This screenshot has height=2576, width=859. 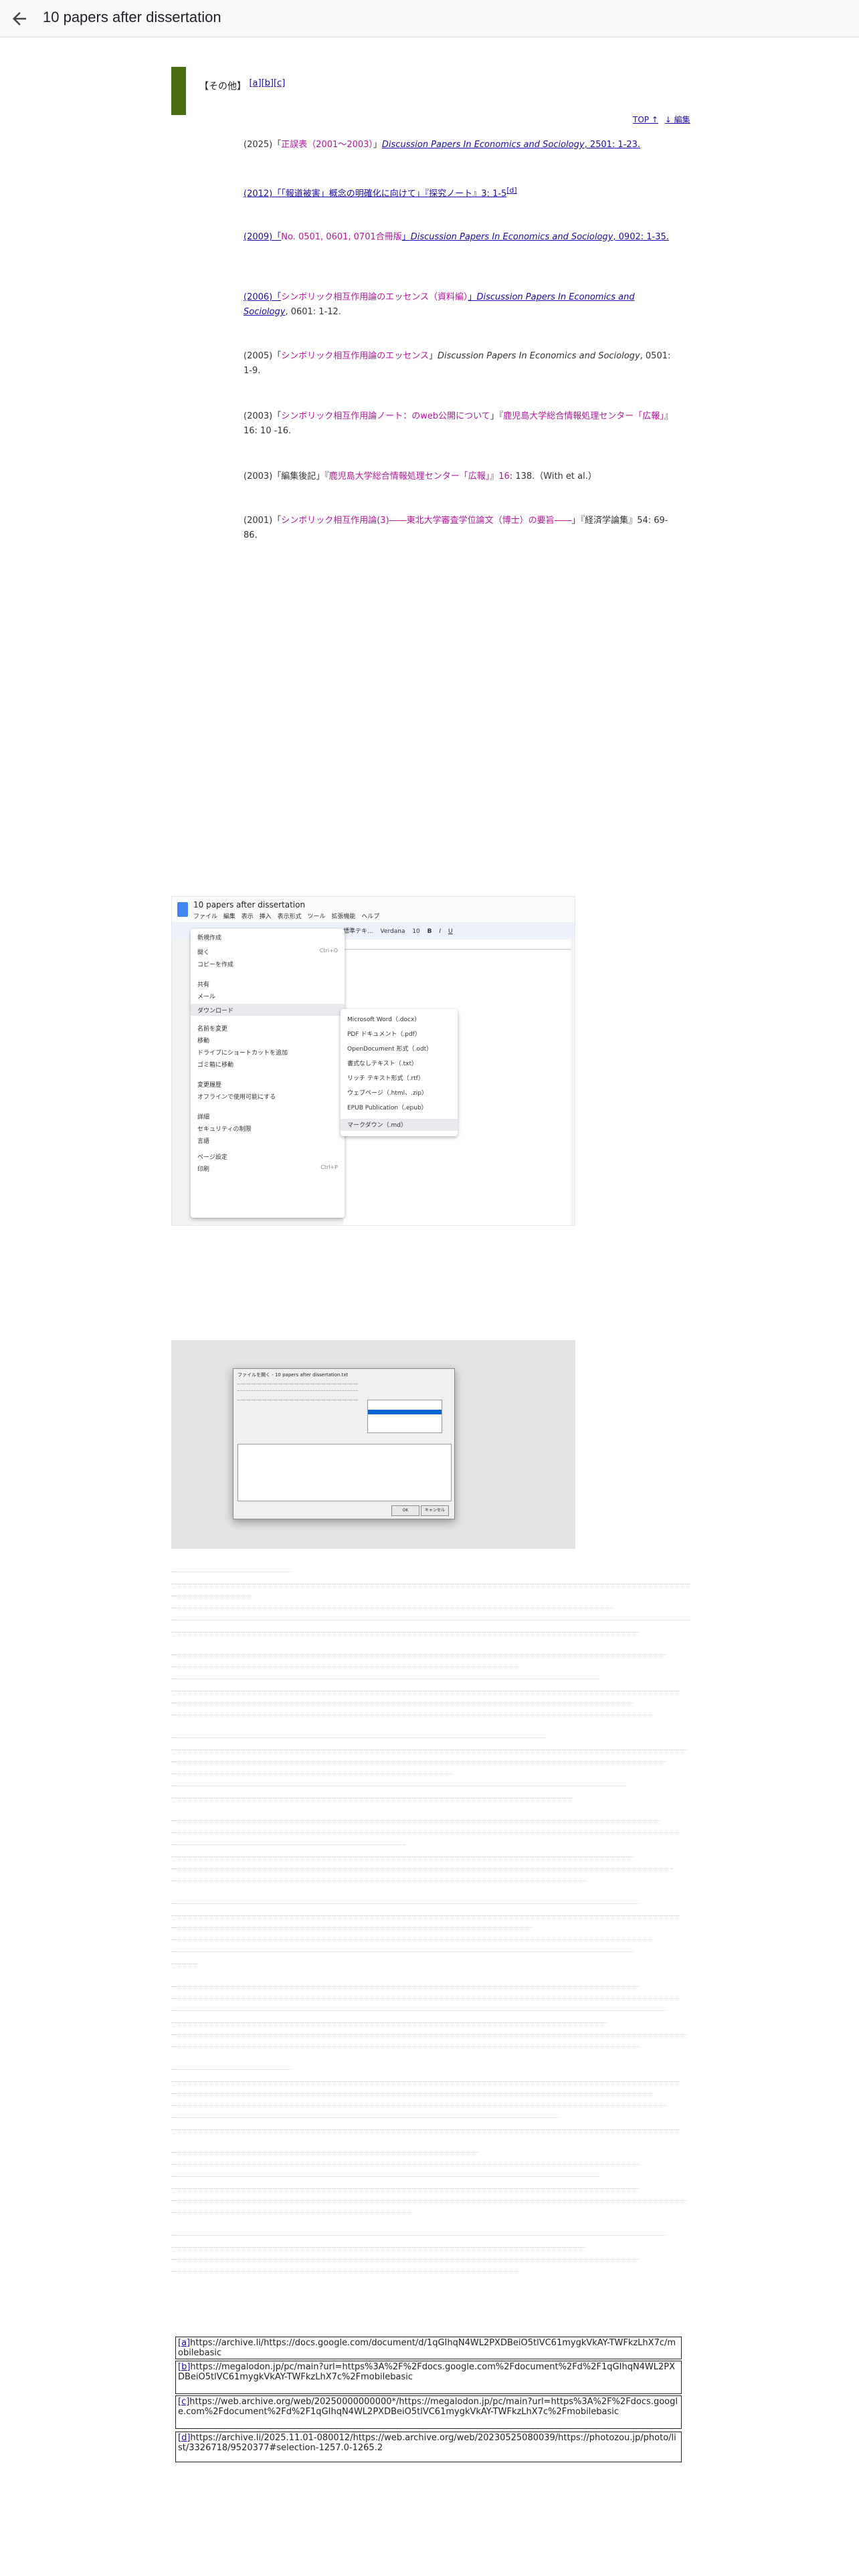 I want to click on menu-item-rename: 名前を変更, so click(x=212, y=1028).